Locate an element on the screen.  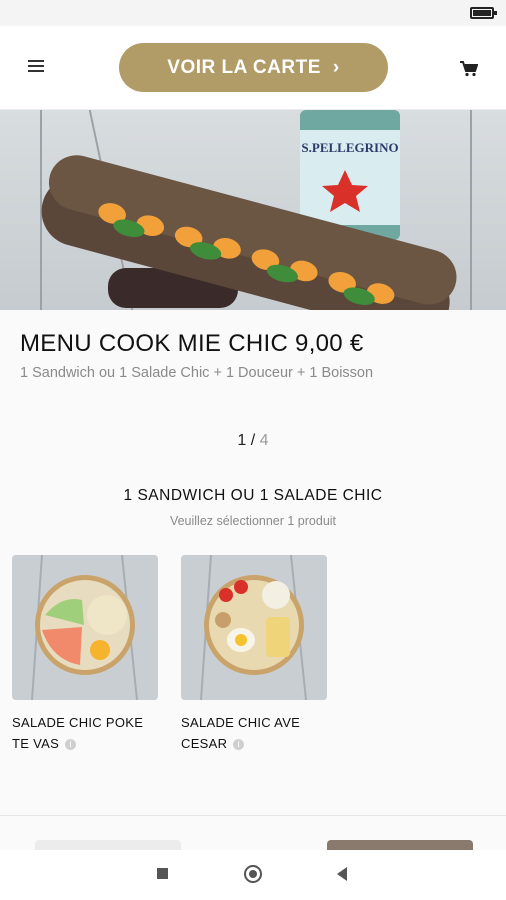
product-card-cesar: SALADE CHIC AVE CESAR i is located at coordinates (254, 654).